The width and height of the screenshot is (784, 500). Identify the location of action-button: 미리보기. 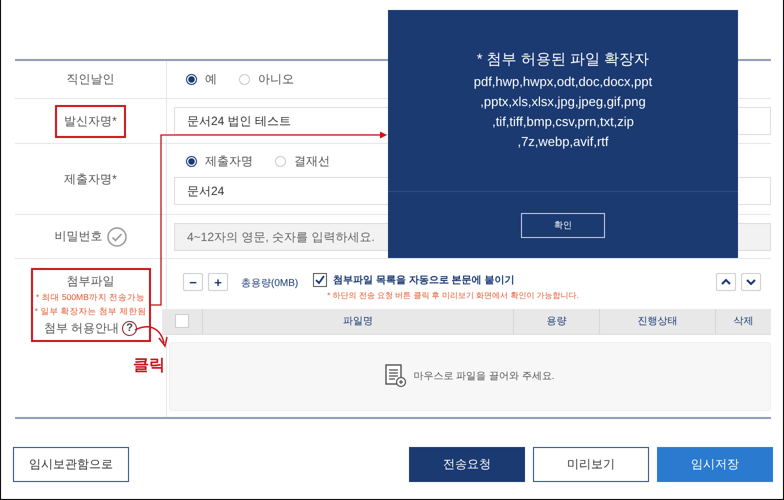
(591, 464).